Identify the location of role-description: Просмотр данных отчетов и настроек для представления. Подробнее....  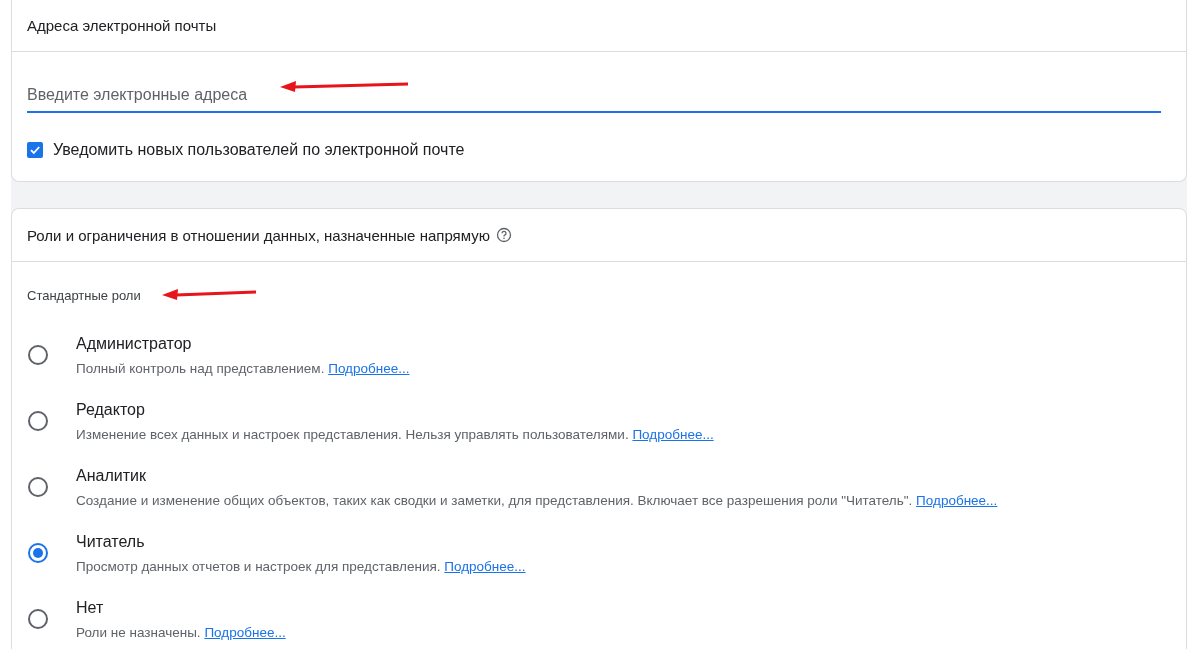
(301, 566).